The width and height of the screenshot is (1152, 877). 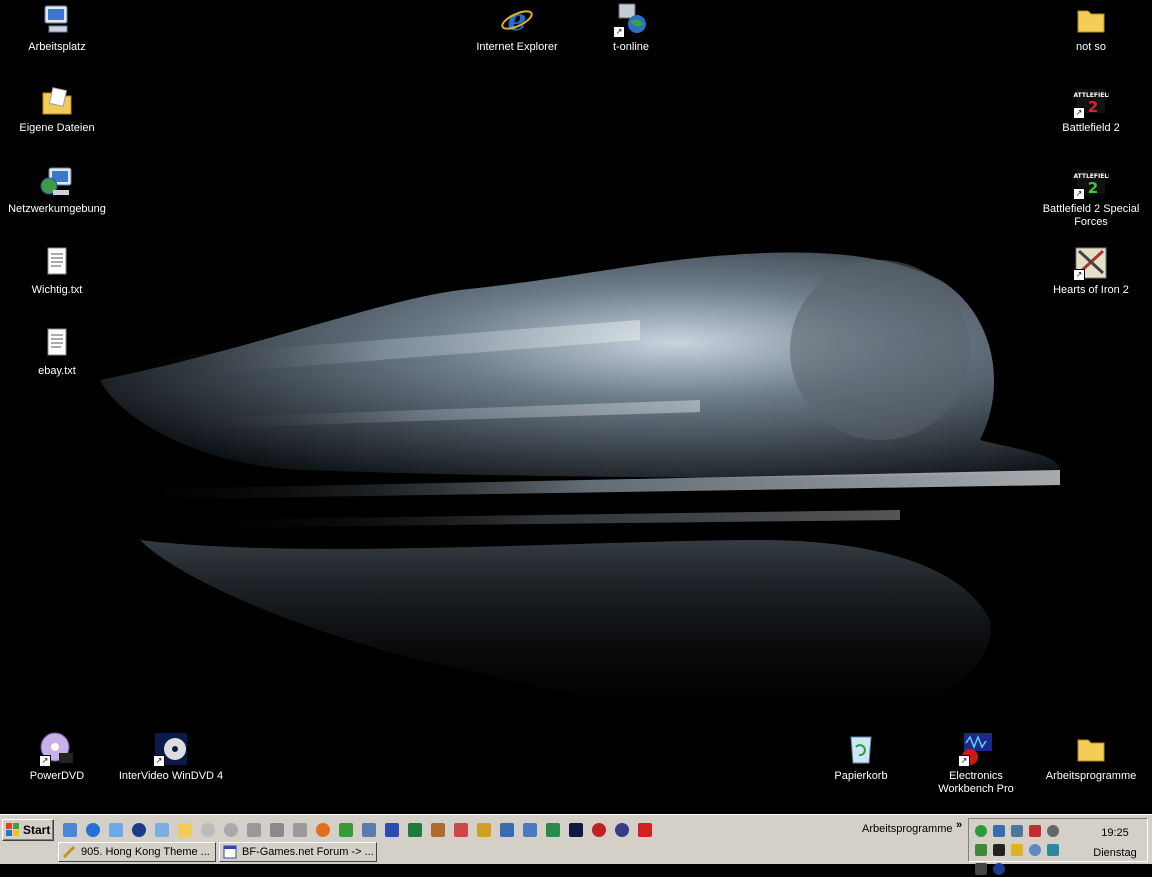 I want to click on quick-launch-drive-3-icon, so click(x=300, y=830).